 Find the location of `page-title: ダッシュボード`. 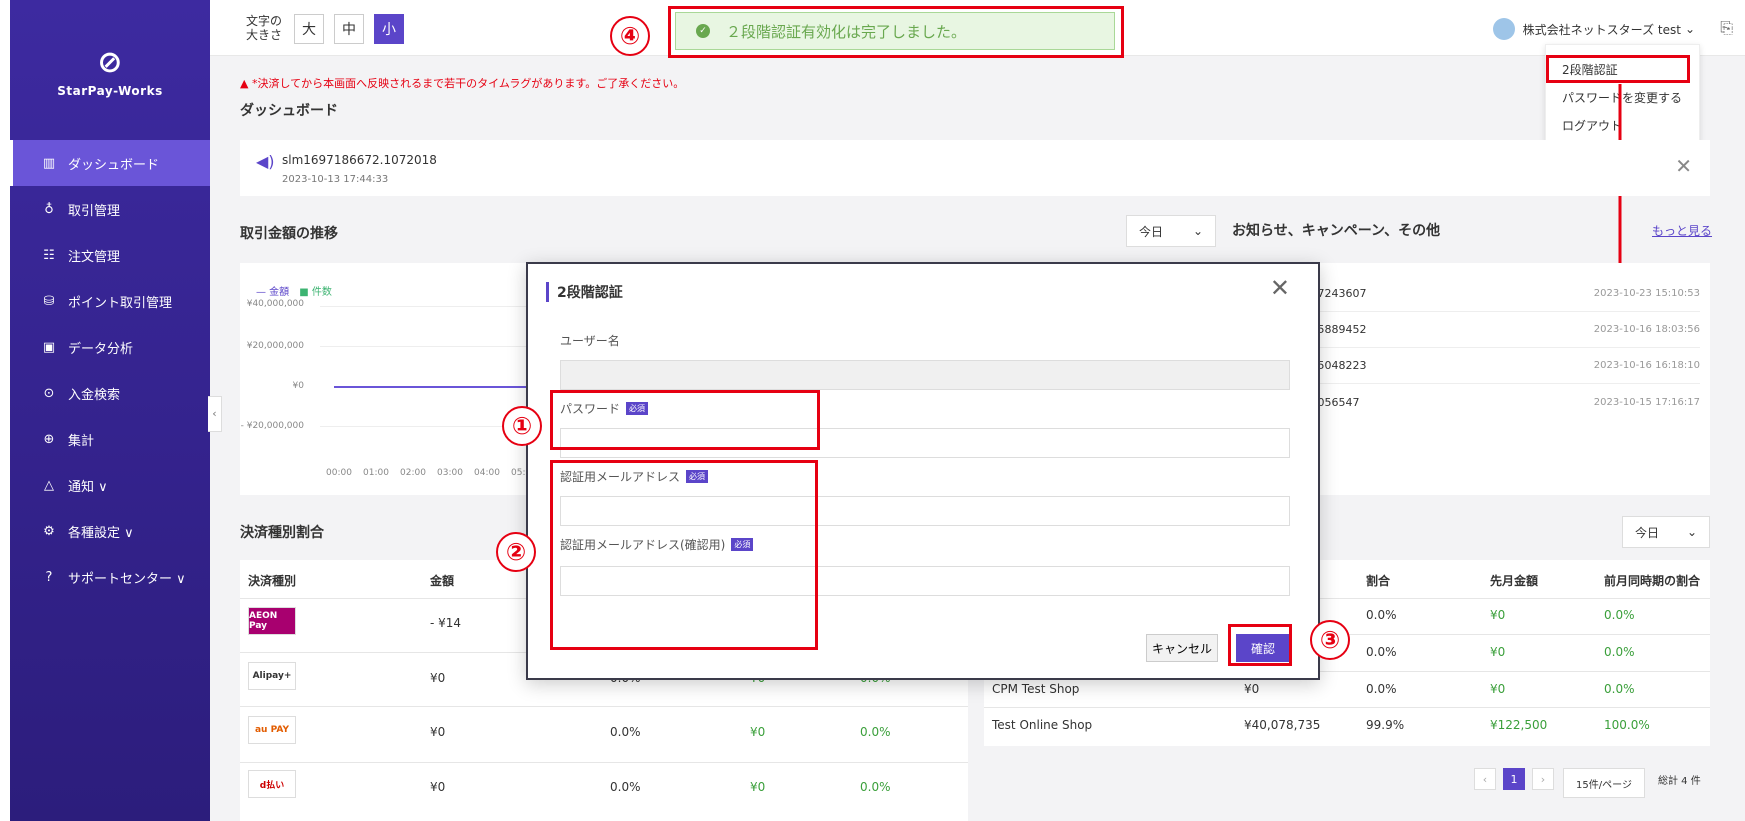

page-title: ダッシュボード is located at coordinates (289, 111).